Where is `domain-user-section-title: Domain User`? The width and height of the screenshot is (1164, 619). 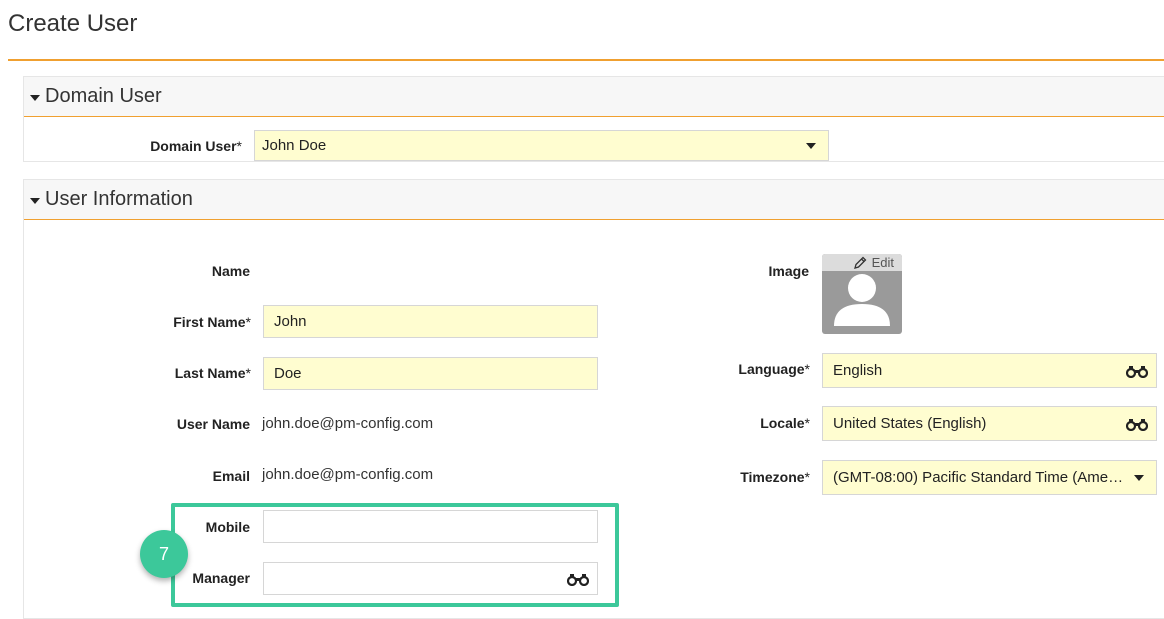 domain-user-section-title: Domain User is located at coordinates (103, 96).